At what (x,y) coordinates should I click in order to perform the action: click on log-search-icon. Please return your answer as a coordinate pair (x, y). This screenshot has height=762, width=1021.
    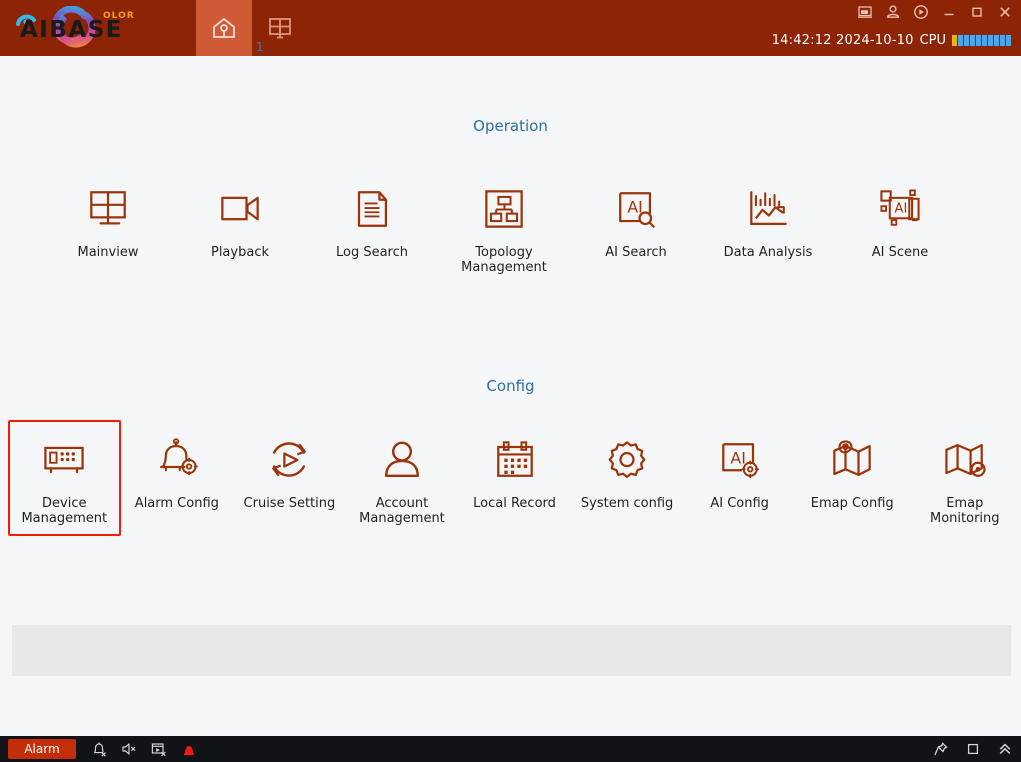
    Looking at the image, I should click on (372, 209).